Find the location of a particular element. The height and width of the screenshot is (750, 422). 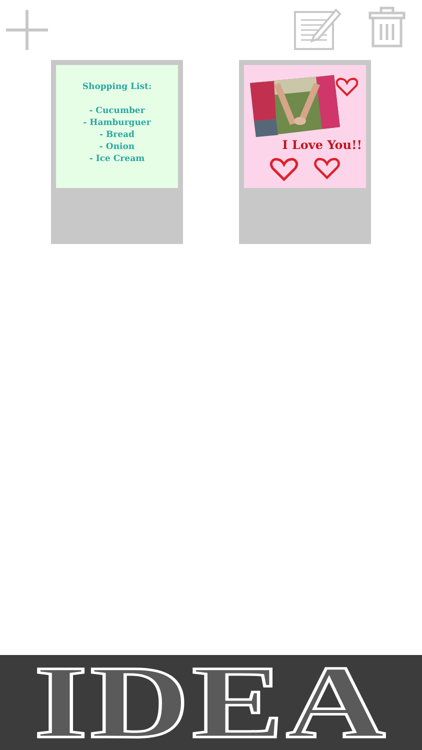

delete-button is located at coordinates (387, 27).